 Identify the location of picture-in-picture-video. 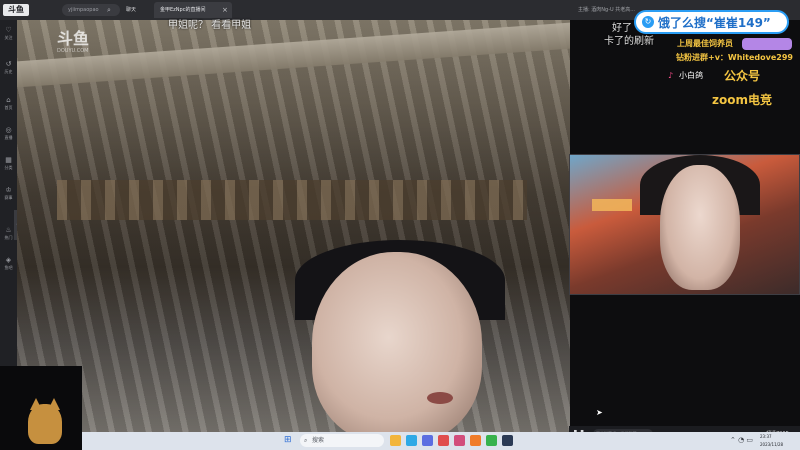
(684, 224).